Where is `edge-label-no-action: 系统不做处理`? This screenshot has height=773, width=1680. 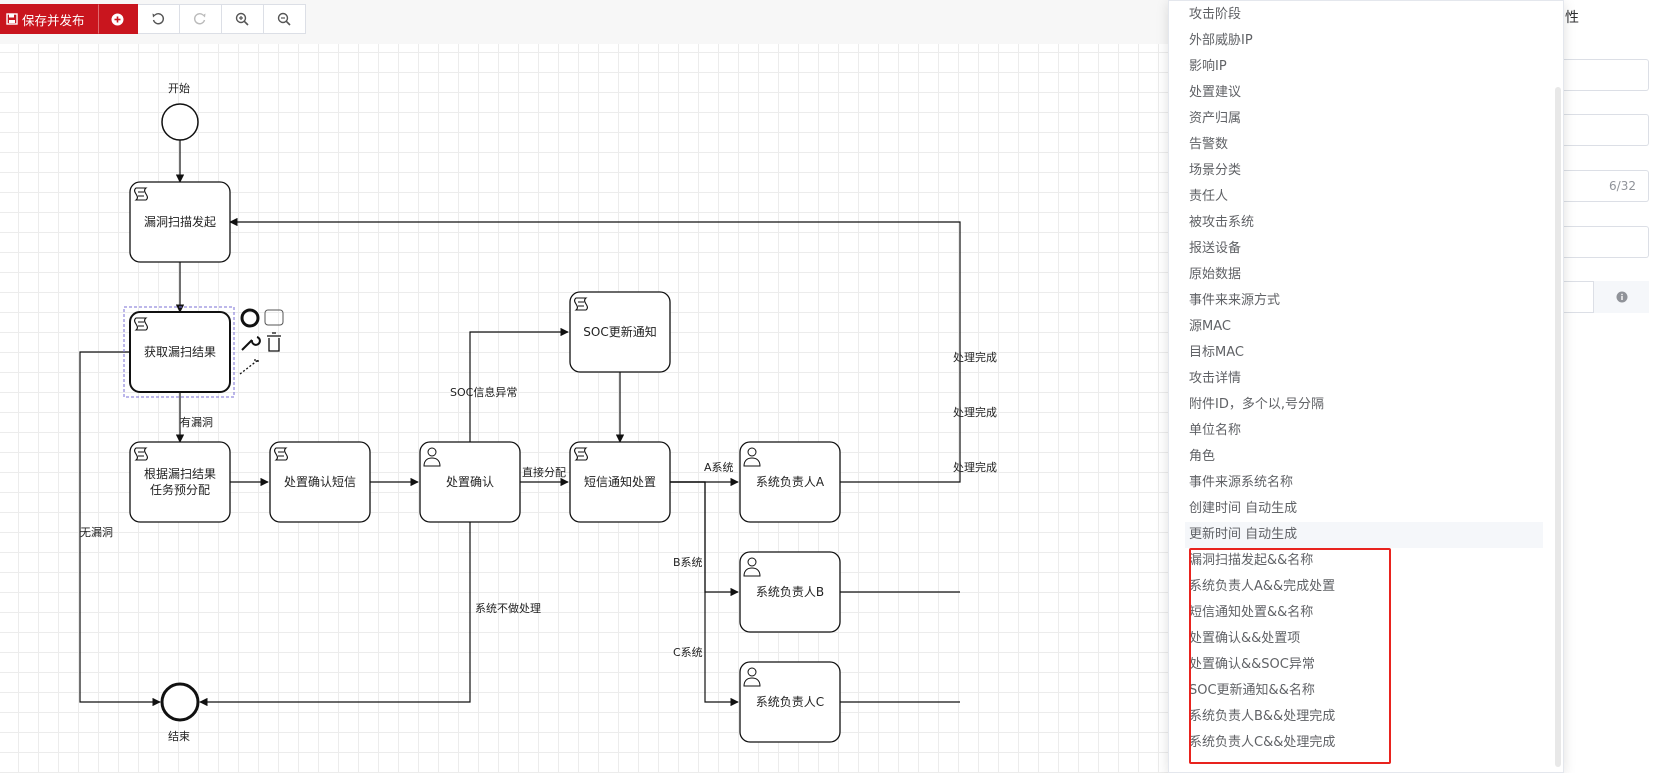 edge-label-no-action: 系统不做处理 is located at coordinates (508, 608).